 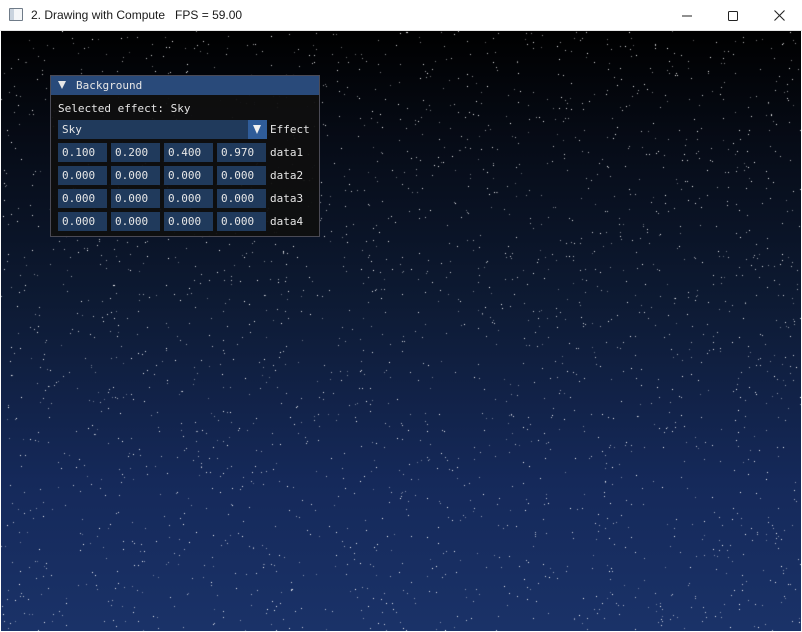 I want to click on collapse-arrow-icon, so click(x=62, y=85).